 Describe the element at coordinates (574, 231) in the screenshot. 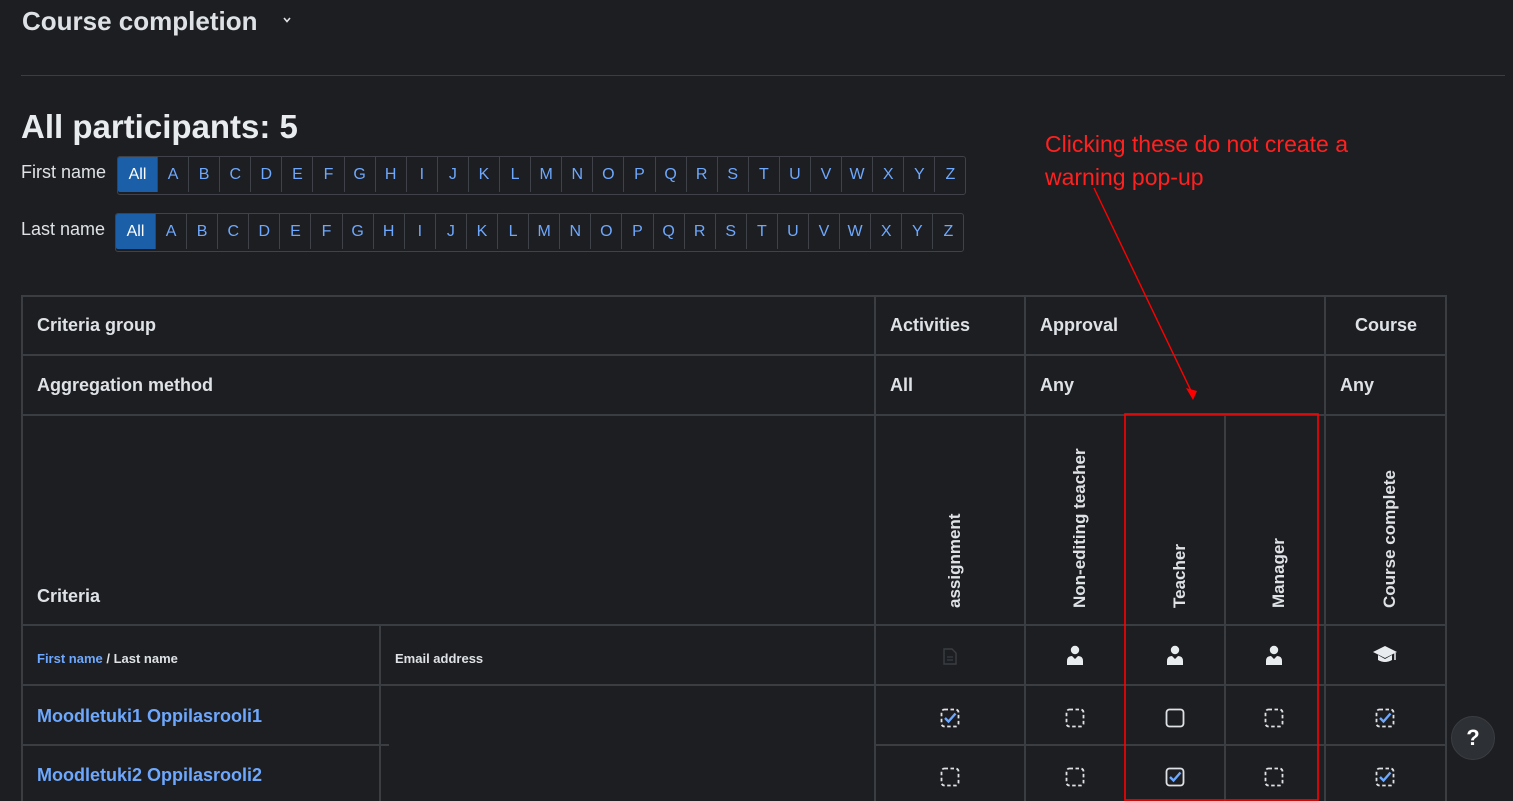

I see `last-name-initial-n: N` at that location.